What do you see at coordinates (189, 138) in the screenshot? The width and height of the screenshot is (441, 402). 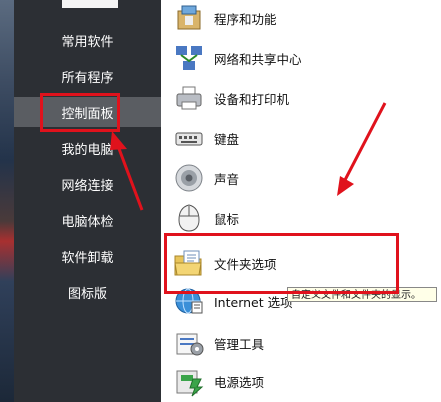 I see `keyboard-icon` at bounding box center [189, 138].